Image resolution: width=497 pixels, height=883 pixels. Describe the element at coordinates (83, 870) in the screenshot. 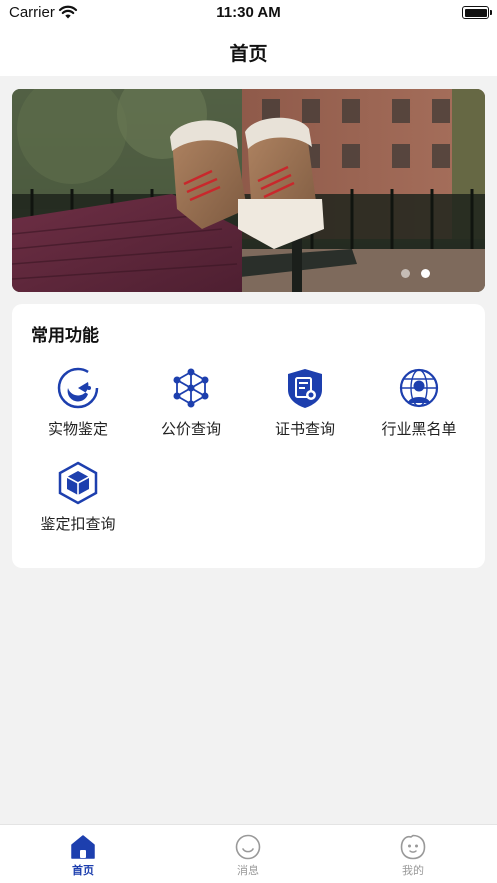

I see `tab-label: 首页` at that location.